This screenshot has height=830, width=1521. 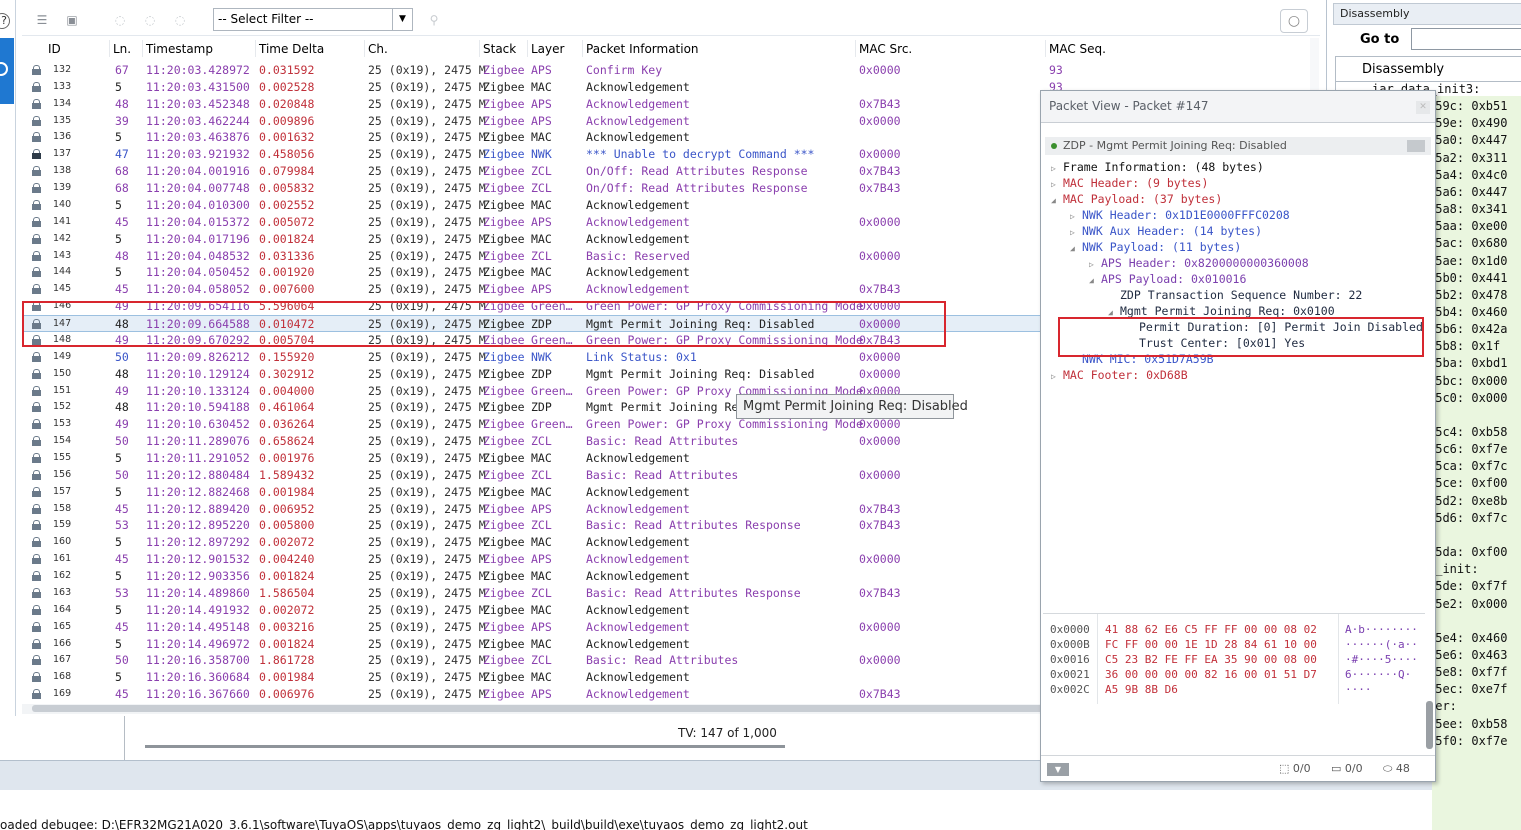 I want to click on disassembly-line: 55e4: 0x460, so click(x=1467, y=638).